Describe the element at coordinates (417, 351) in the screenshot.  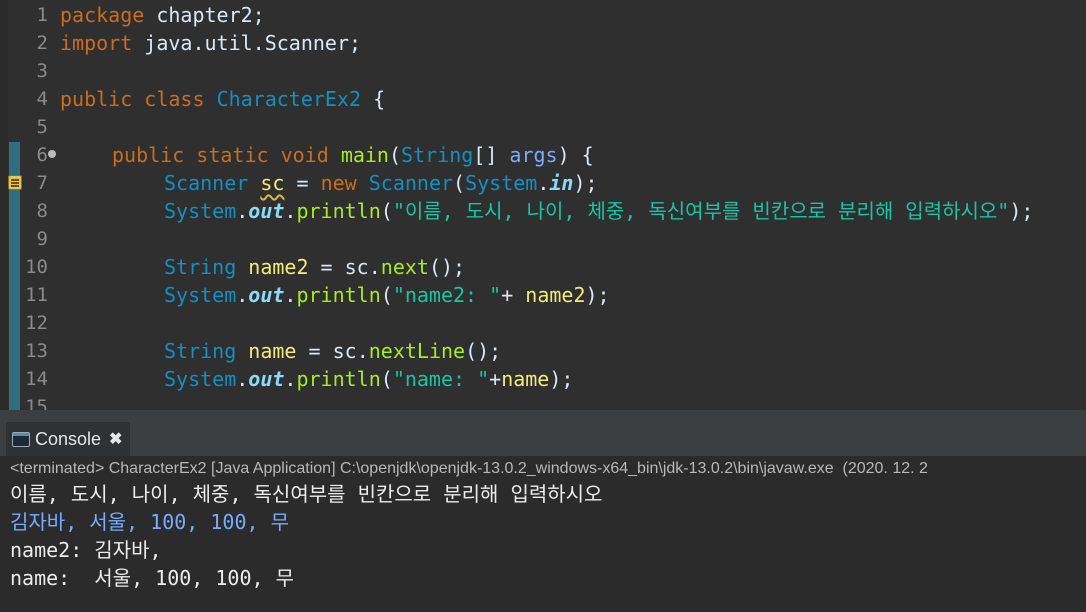
I see `method-token: nextLine` at that location.